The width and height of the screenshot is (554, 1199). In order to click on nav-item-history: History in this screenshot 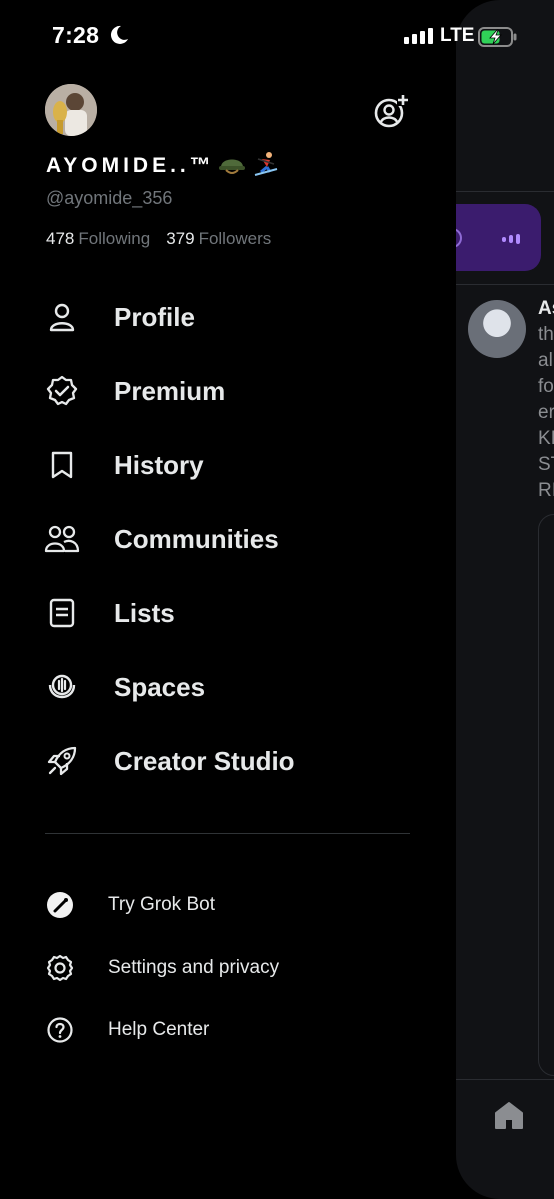, I will do `click(220, 465)`.